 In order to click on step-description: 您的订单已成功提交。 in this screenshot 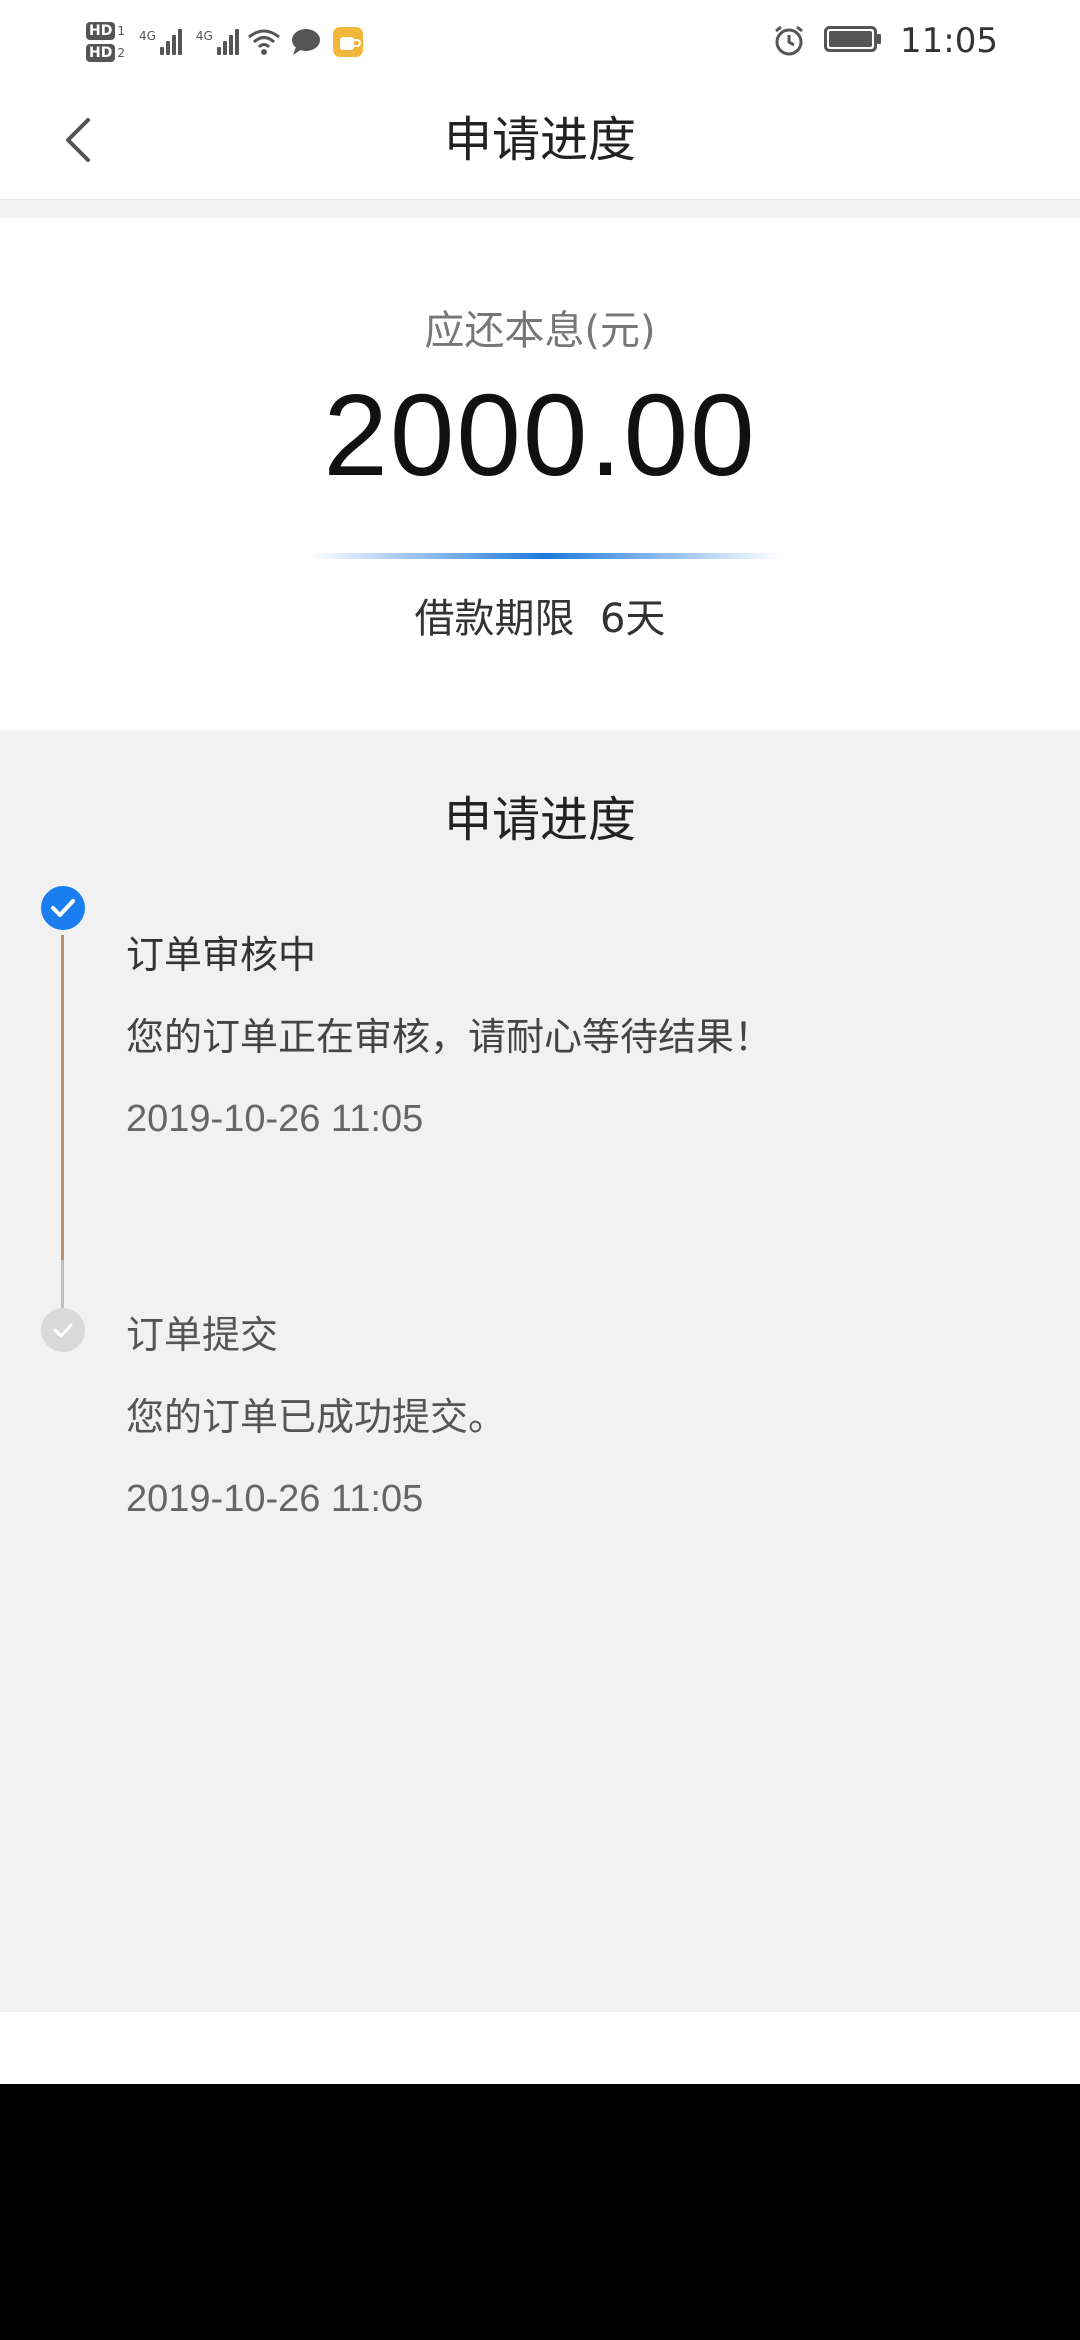, I will do `click(316, 1417)`.